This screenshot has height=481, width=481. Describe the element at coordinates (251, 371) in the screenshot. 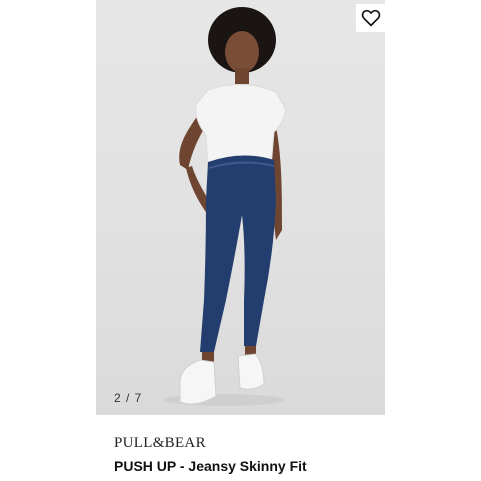

I see `right-sneaker` at that location.